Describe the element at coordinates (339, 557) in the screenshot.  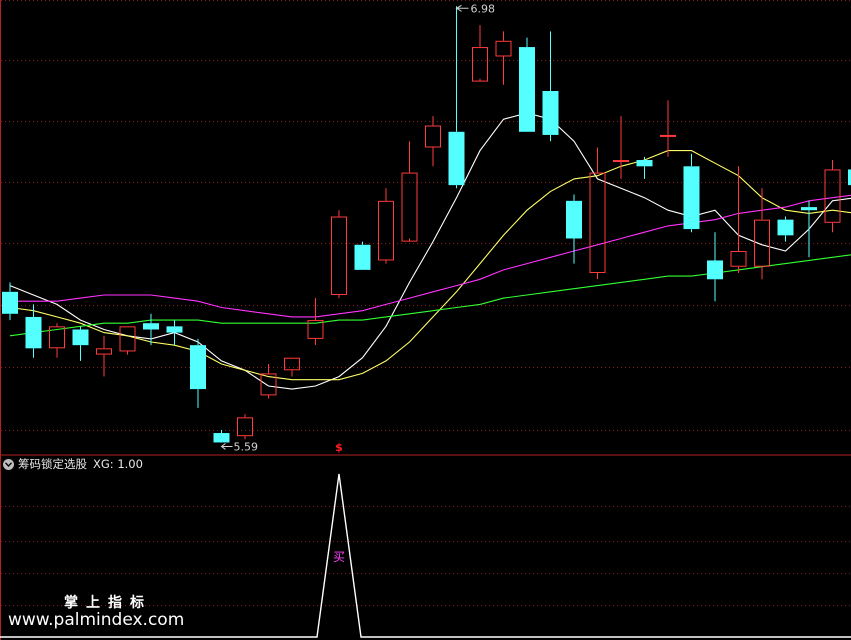
I see `buy-signal-label: 买` at that location.